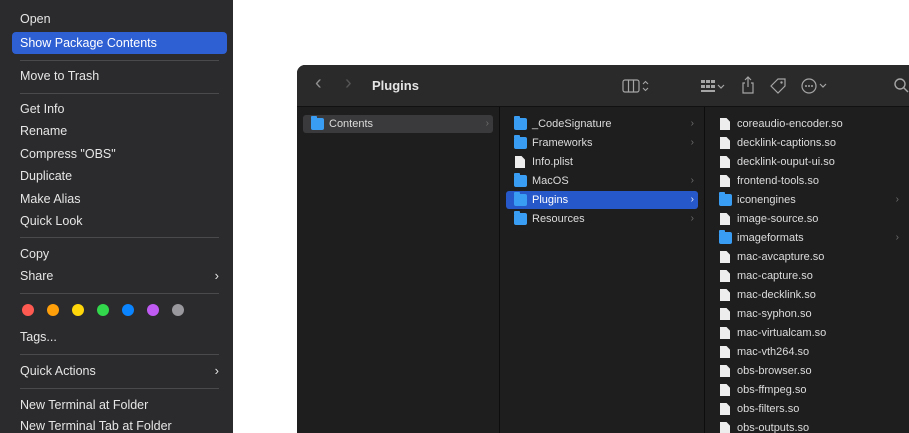 The width and height of the screenshot is (909, 433). What do you see at coordinates (348, 83) in the screenshot?
I see `forward-icon: ›` at bounding box center [348, 83].